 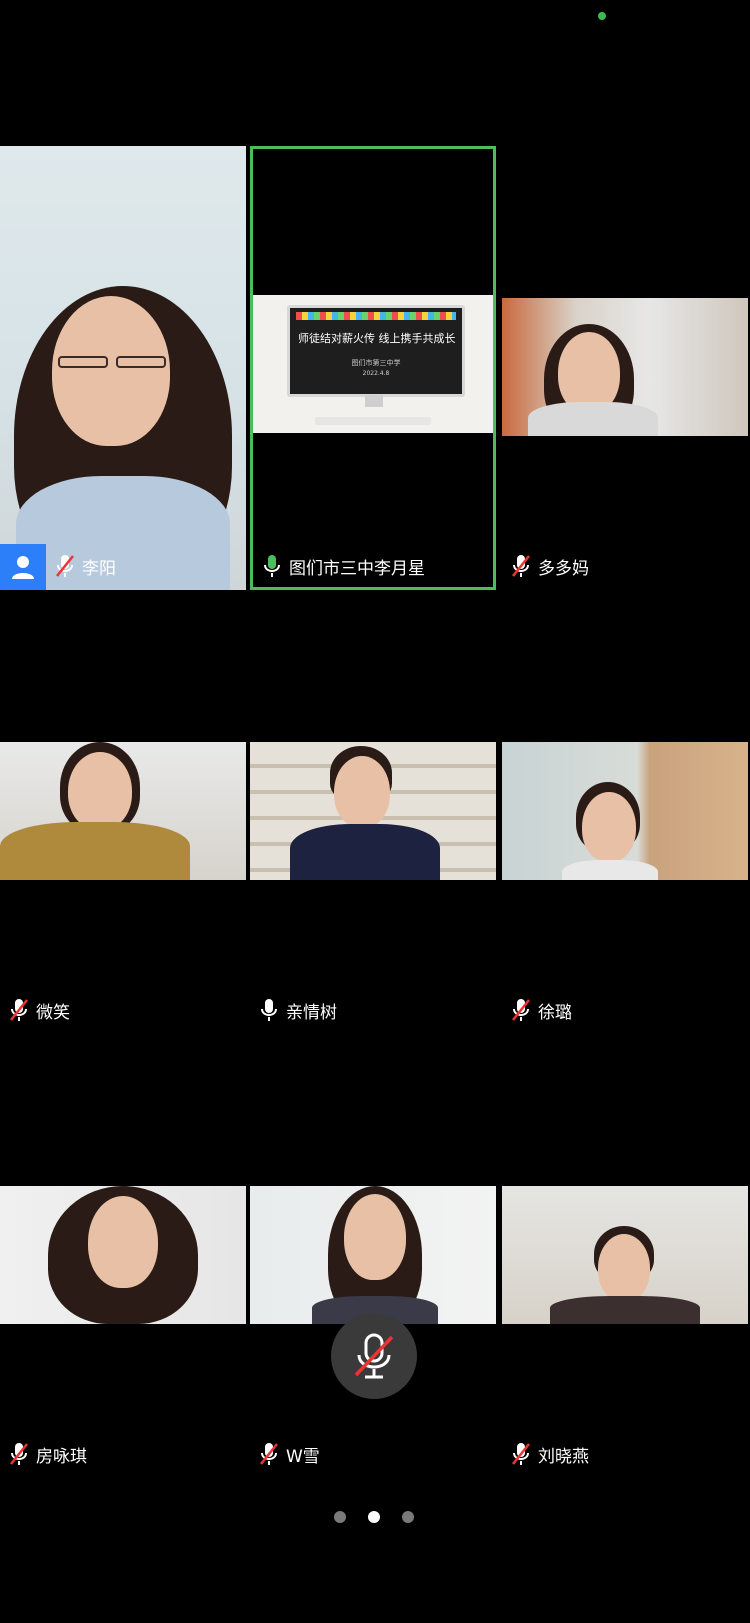 I want to click on participant-label: 刘晓燕, so click(x=549, y=1454).